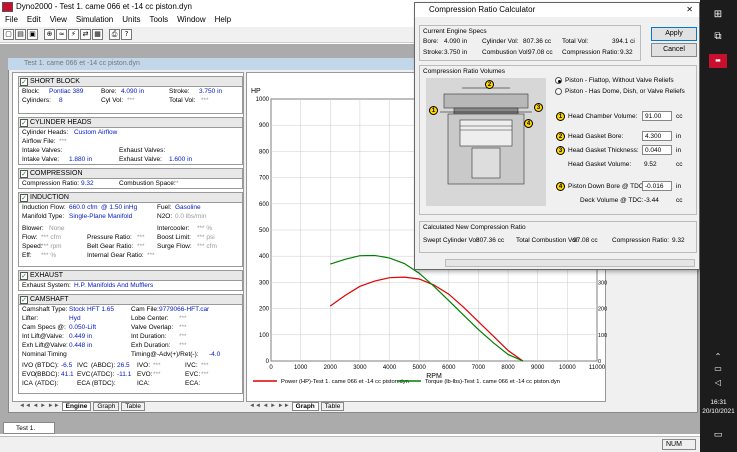  Describe the element at coordinates (538, 107) in the screenshot. I see `marker-3-icon: 3` at that location.